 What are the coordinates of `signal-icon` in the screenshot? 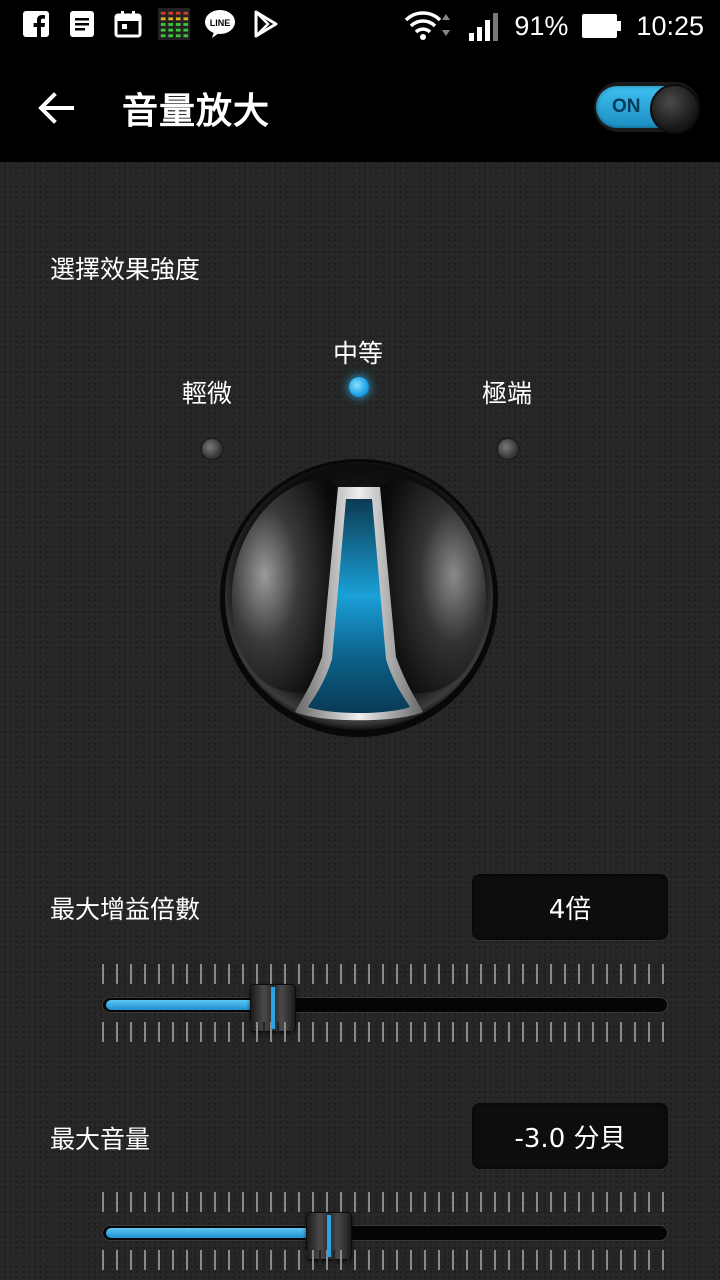 It's located at (484, 26).